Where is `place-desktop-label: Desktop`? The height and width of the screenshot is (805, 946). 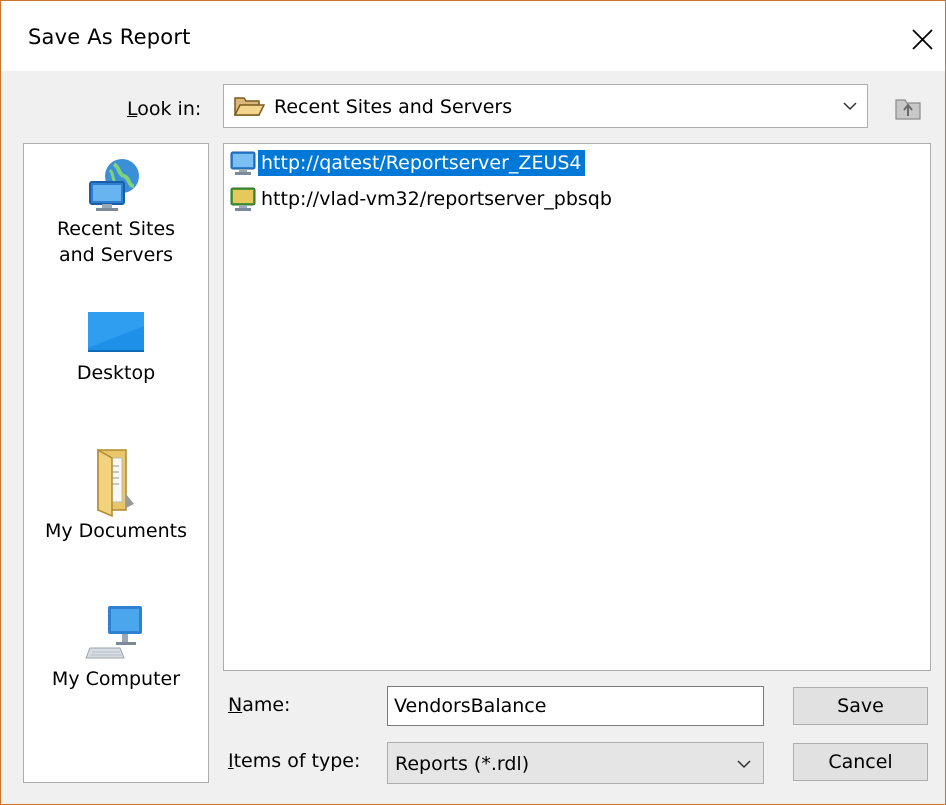 place-desktop-label: Desktop is located at coordinates (116, 373).